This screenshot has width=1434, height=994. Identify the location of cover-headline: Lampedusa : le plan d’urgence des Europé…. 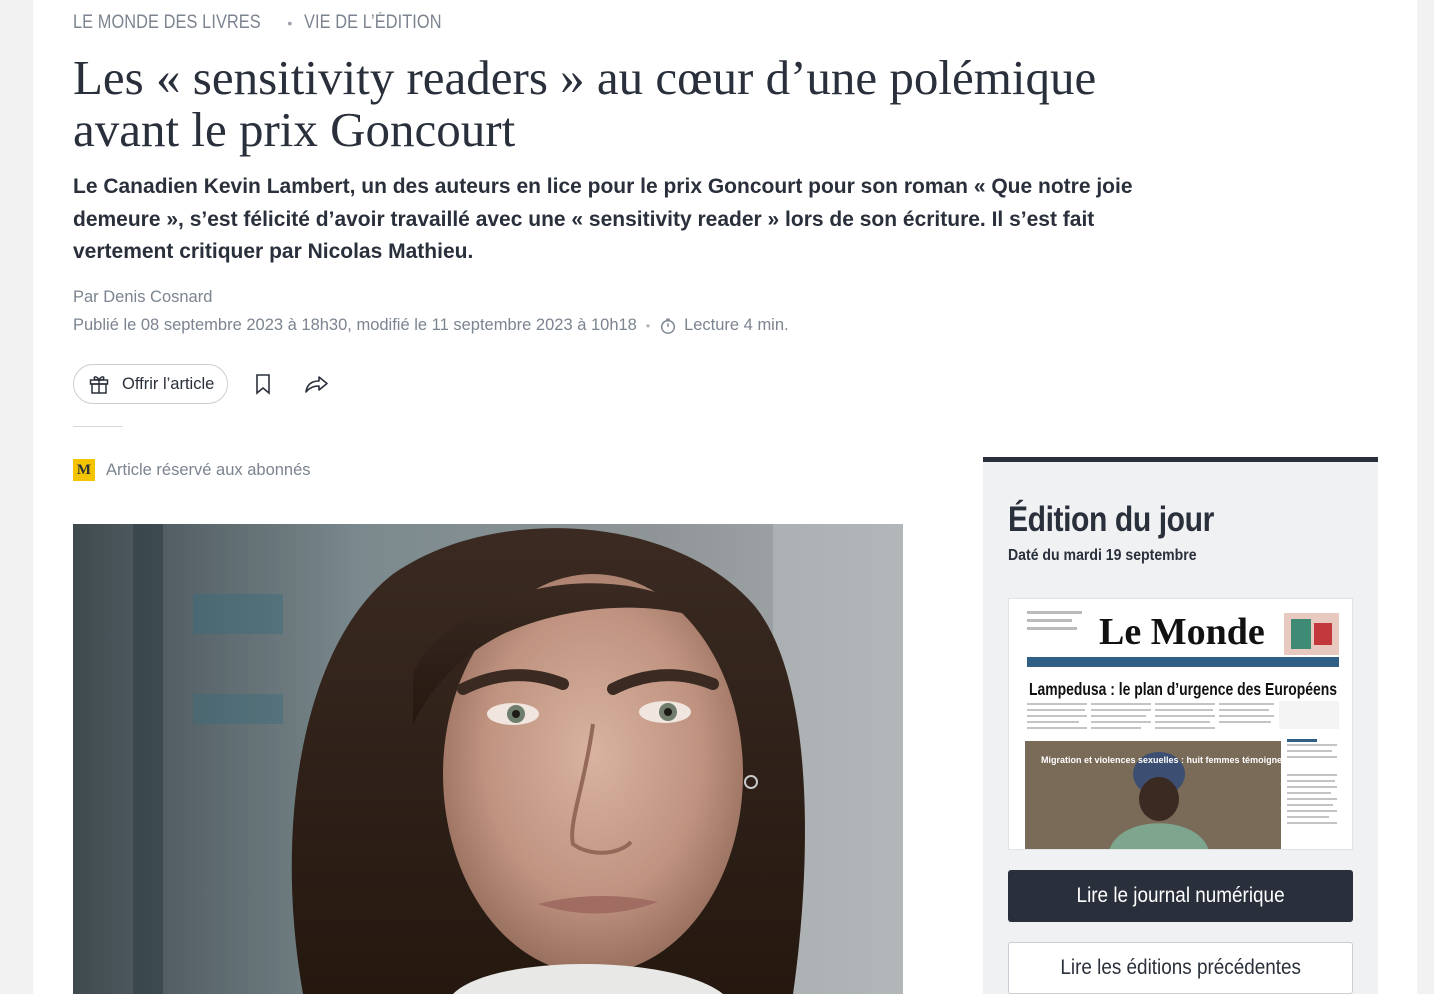
(1183, 689).